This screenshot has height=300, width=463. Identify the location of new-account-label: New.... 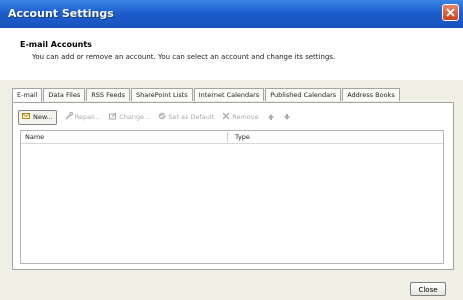
(43, 117).